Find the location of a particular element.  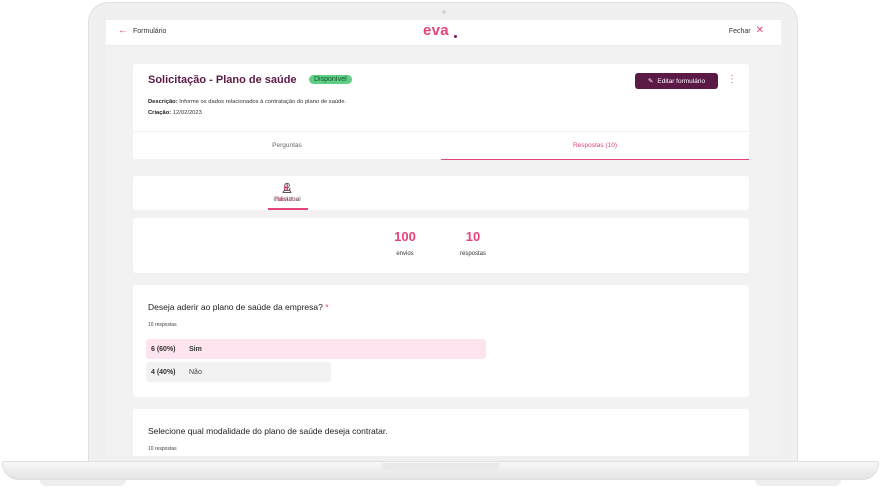

subtab-individual-label: Individual is located at coordinates (287, 199).